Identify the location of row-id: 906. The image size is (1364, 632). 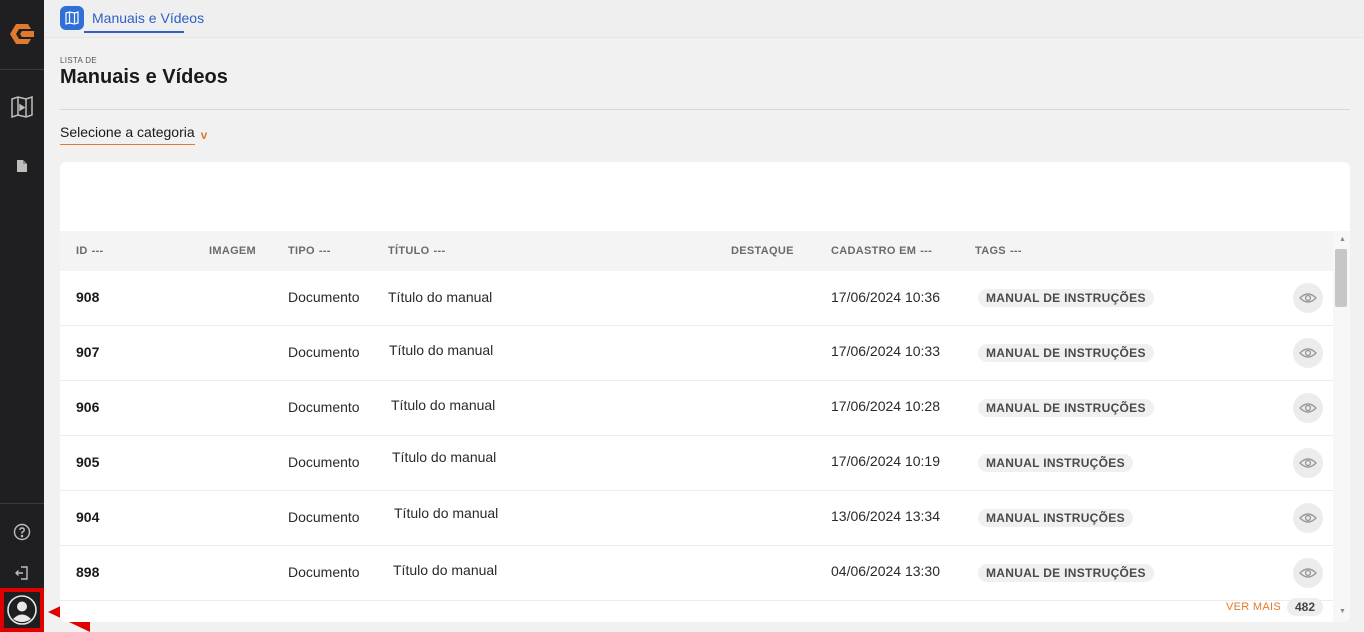
(88, 407).